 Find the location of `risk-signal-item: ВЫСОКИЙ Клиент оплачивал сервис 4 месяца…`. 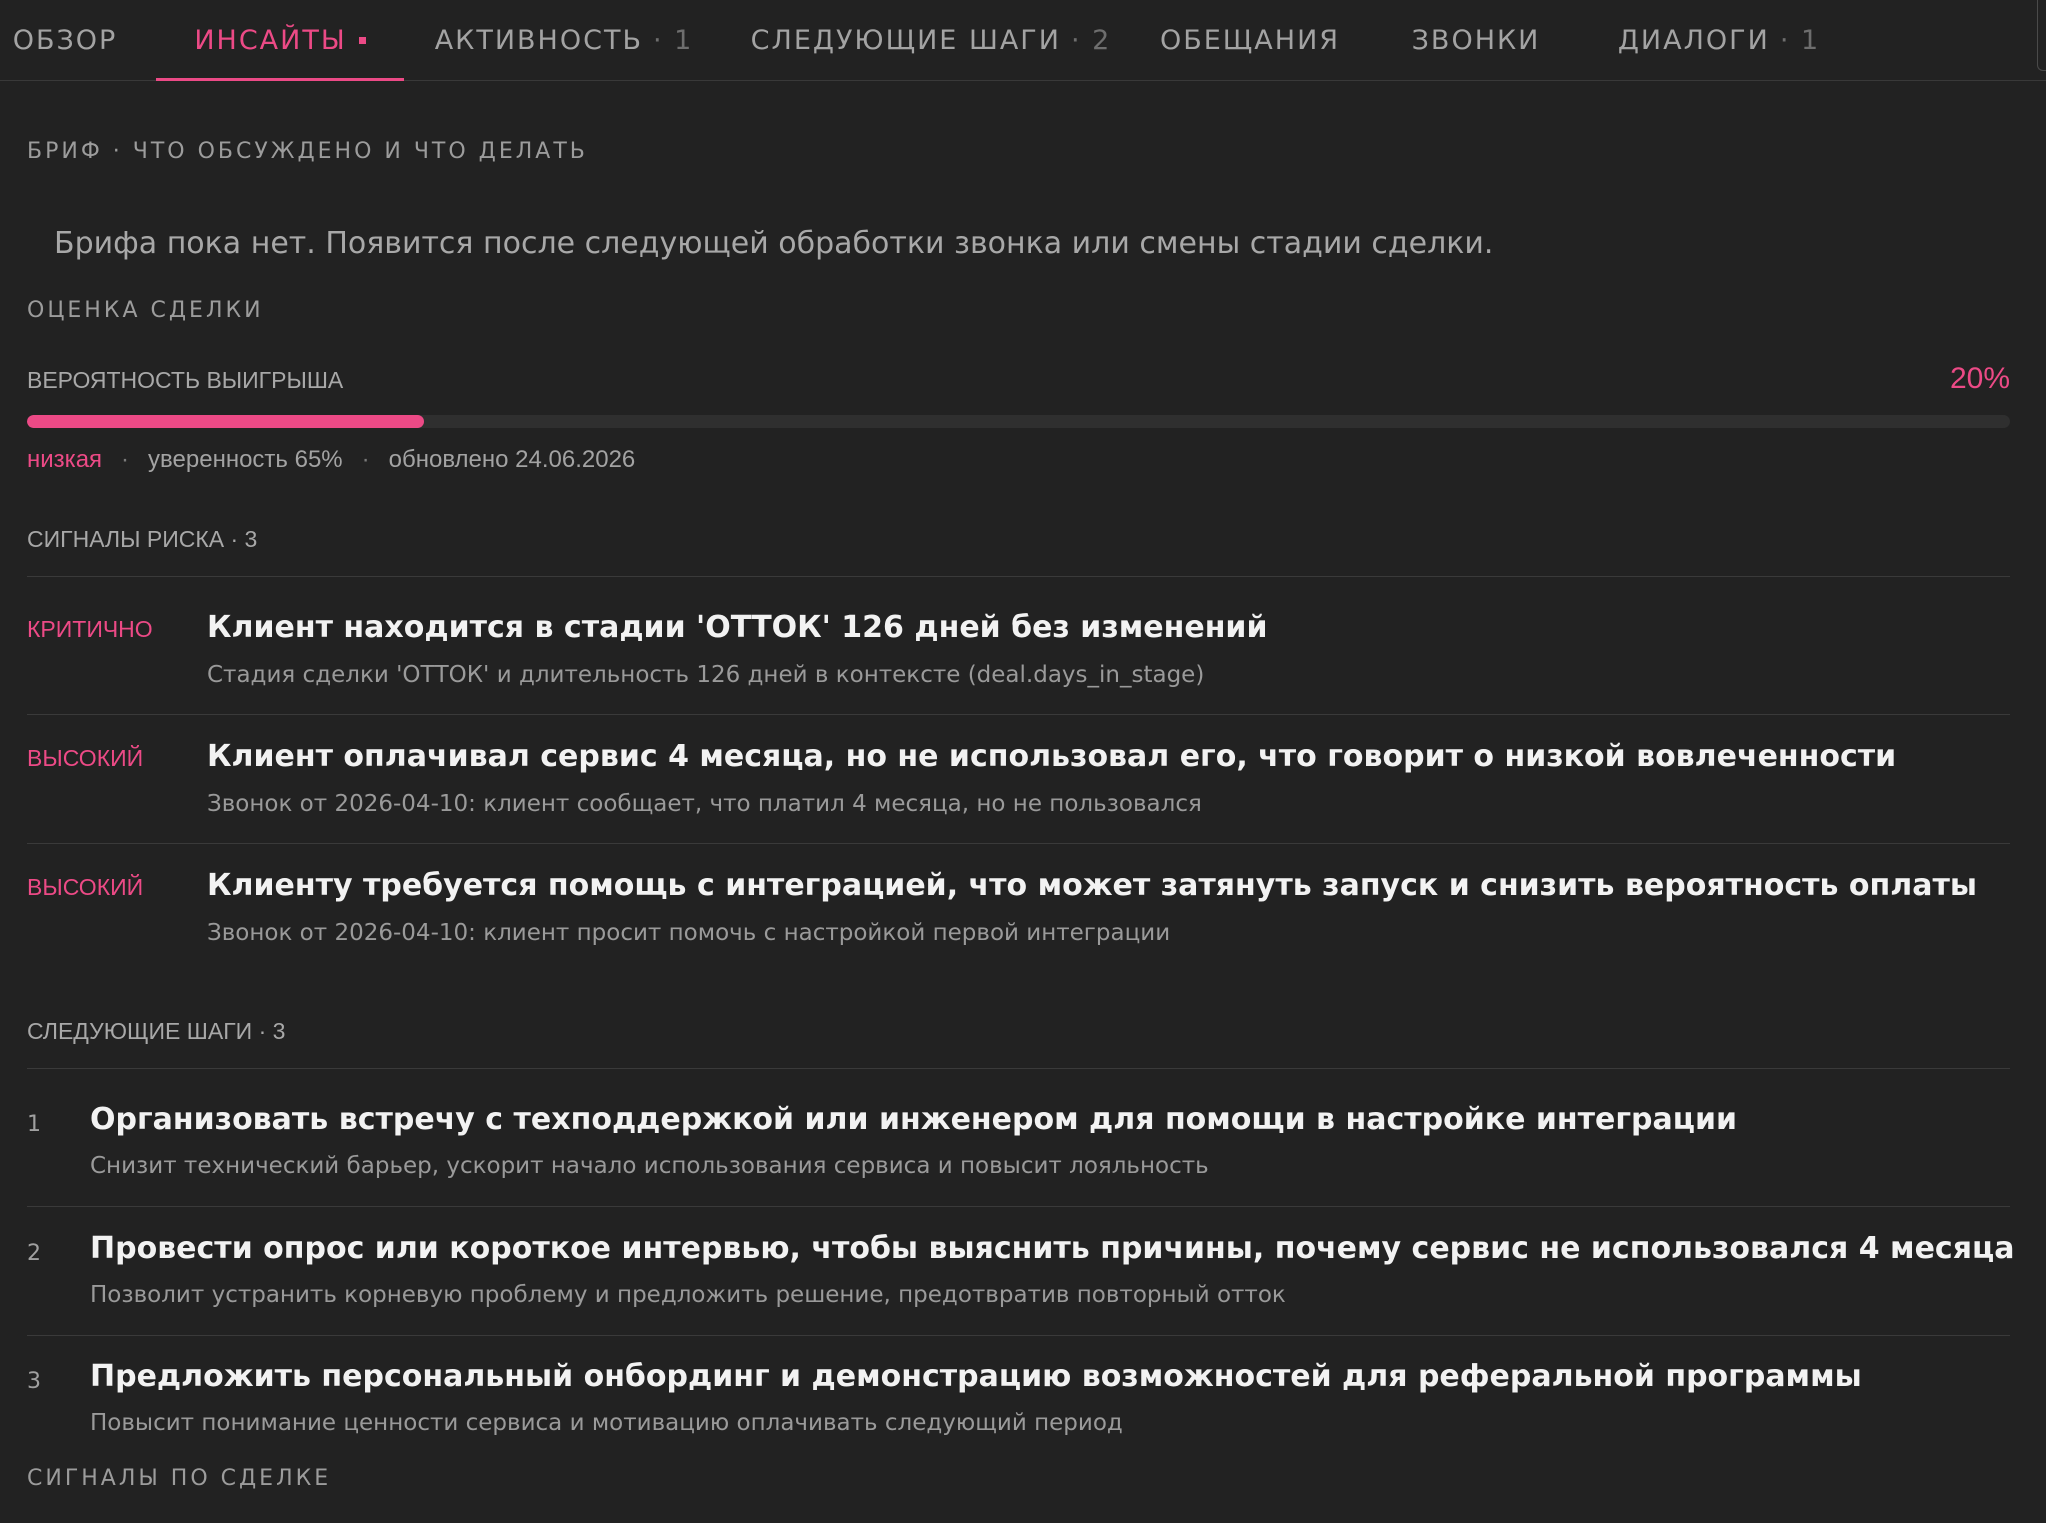

risk-signal-item: ВЫСОКИЙ Клиент оплачивал сервис 4 месяца… is located at coordinates (1023, 806).